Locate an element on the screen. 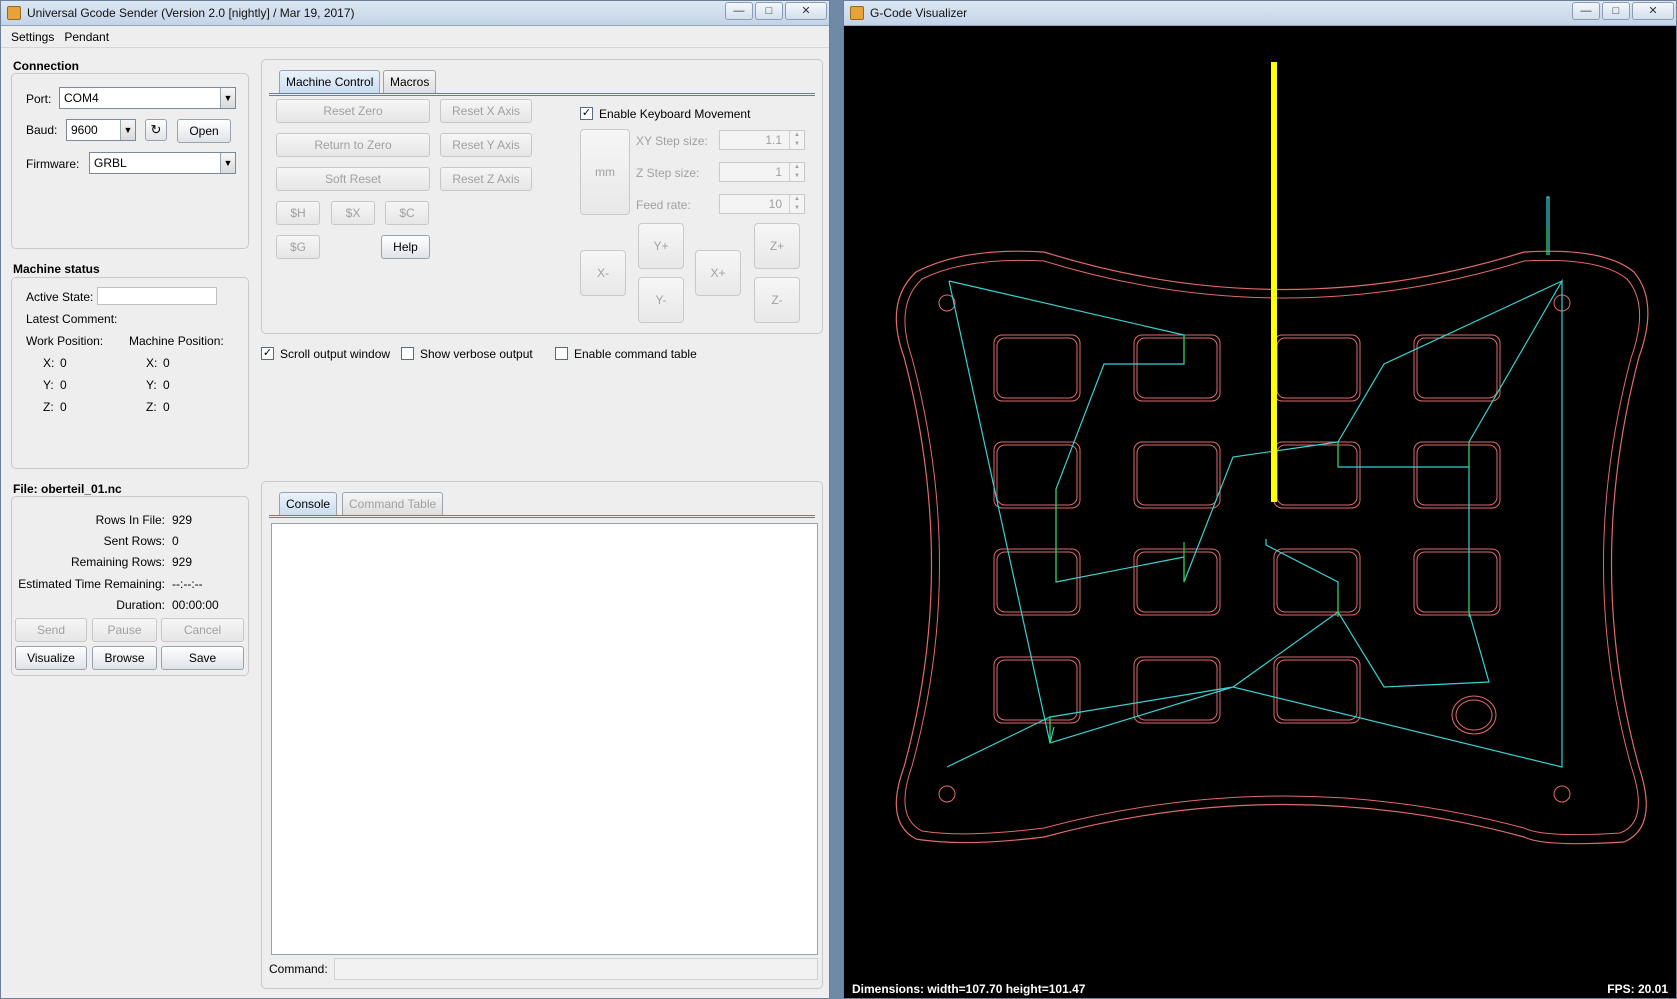 This screenshot has height=999, width=1677. work-z-label: Z: is located at coordinates (48, 407).